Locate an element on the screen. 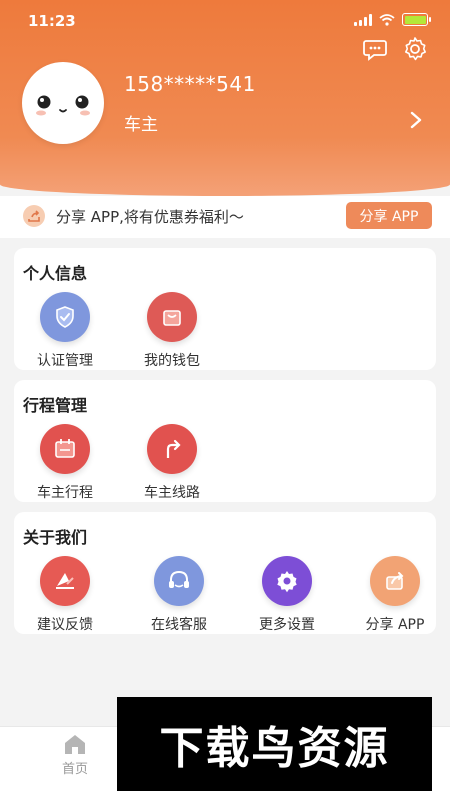 The height and width of the screenshot is (800, 450). wallet-bag-icon is located at coordinates (172, 317).